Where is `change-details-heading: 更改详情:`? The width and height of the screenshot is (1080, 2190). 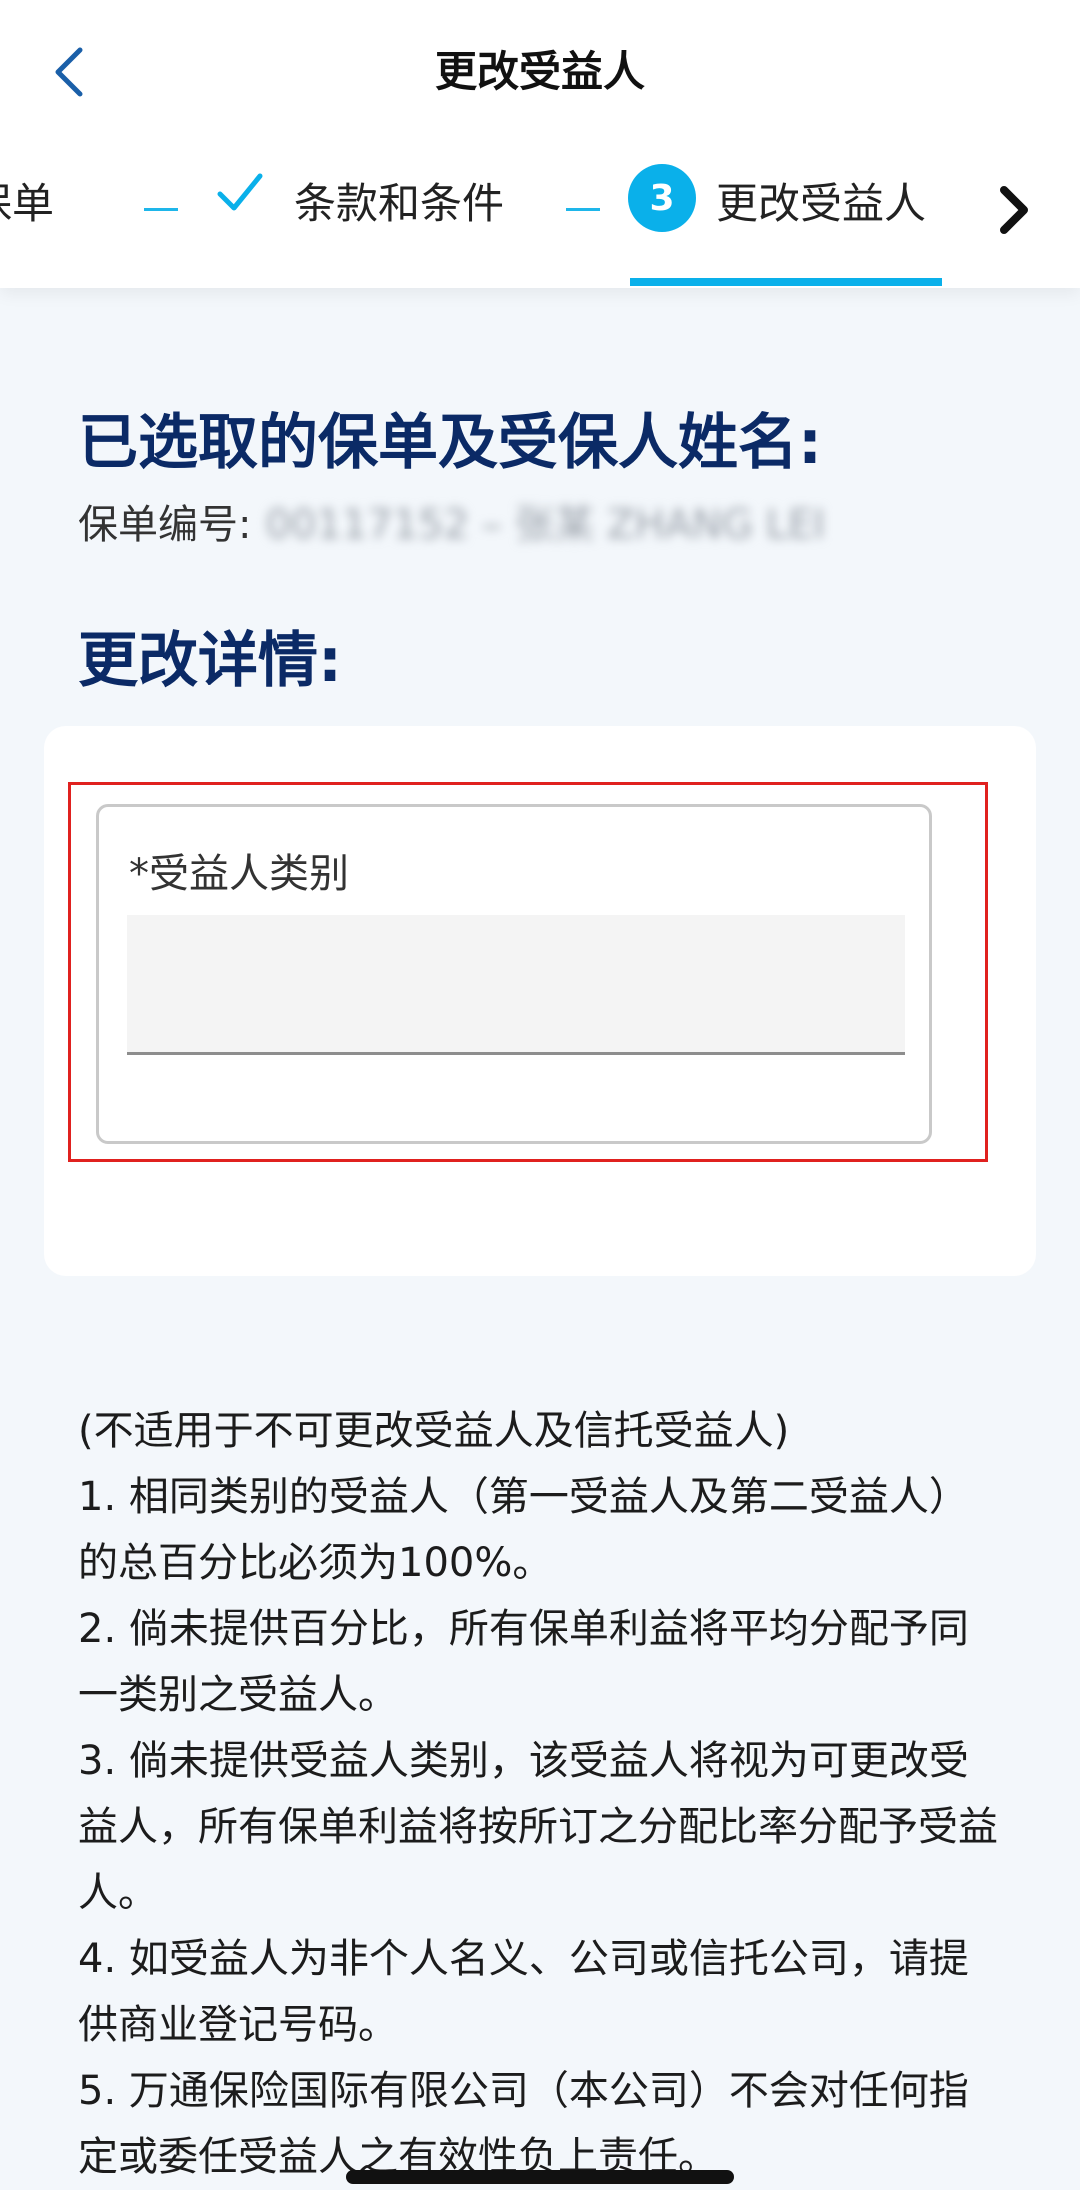
change-details-heading: 更改详情: is located at coordinates (210, 661).